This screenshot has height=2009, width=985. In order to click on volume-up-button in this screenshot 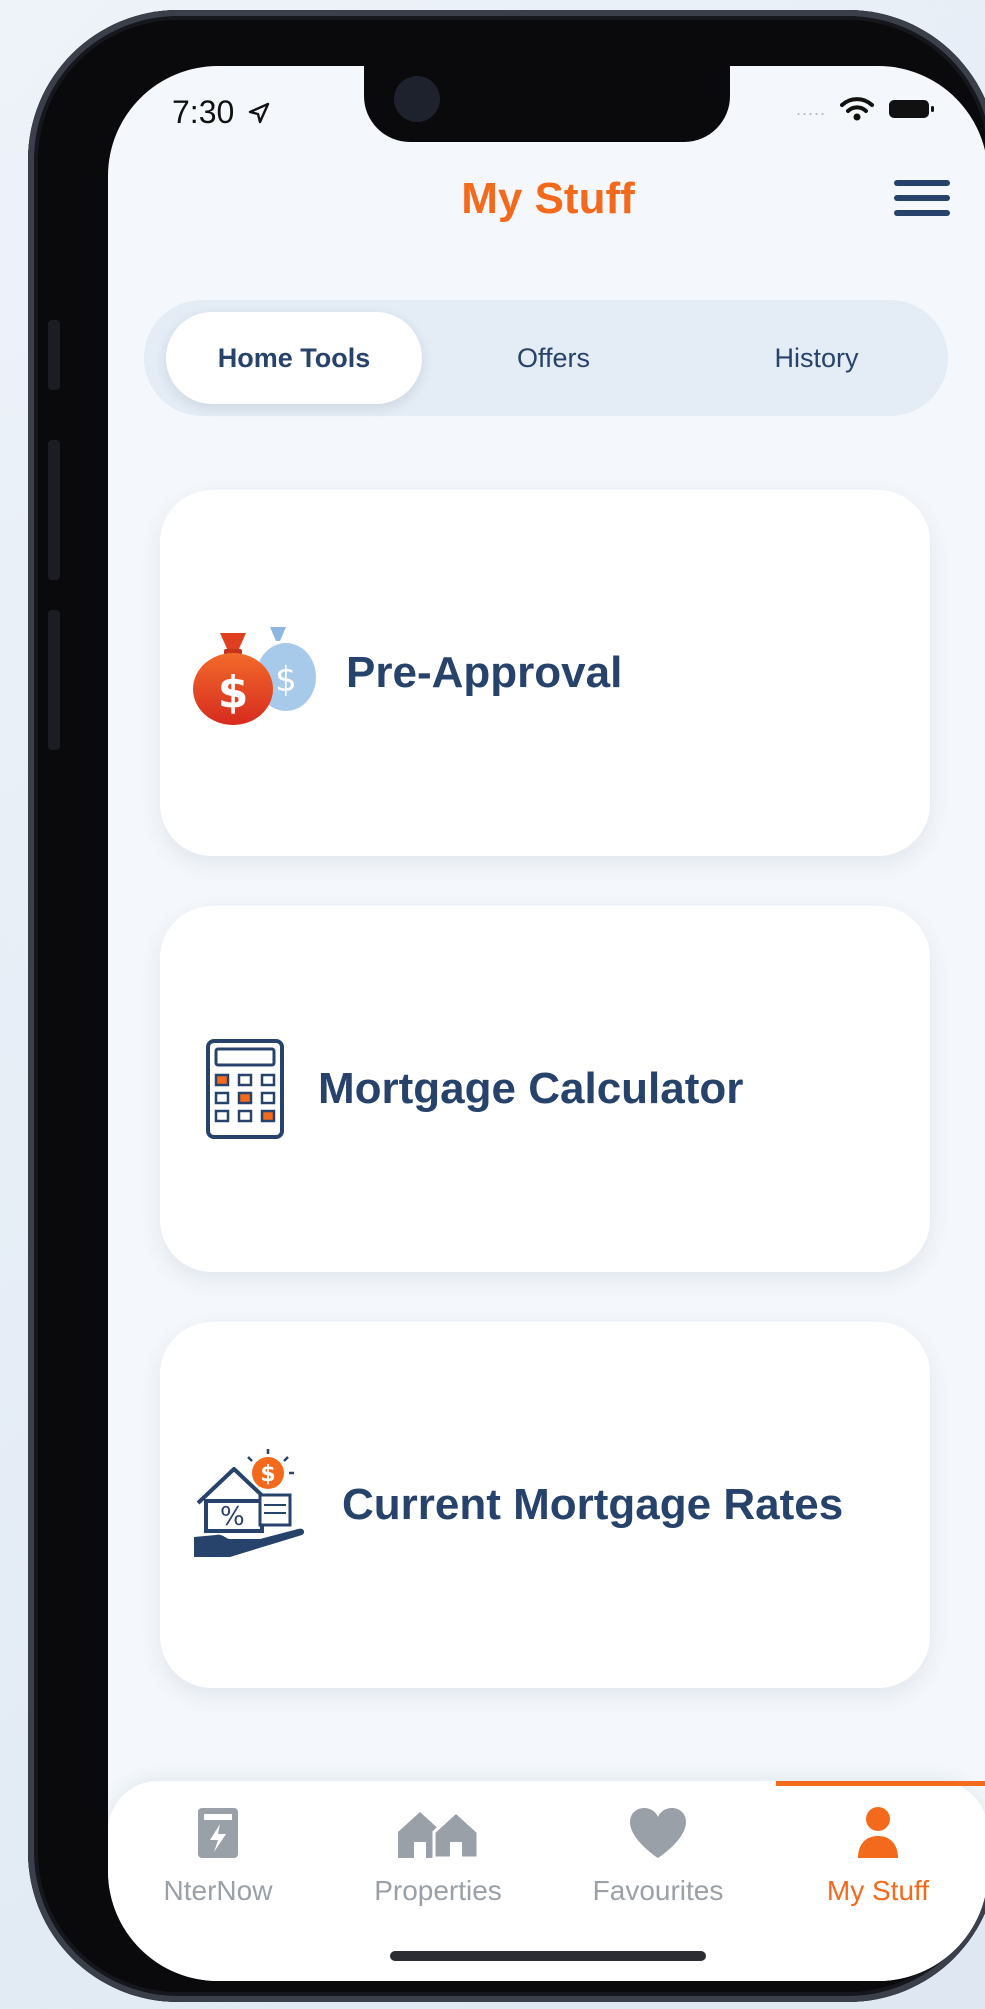, I will do `click(54, 510)`.